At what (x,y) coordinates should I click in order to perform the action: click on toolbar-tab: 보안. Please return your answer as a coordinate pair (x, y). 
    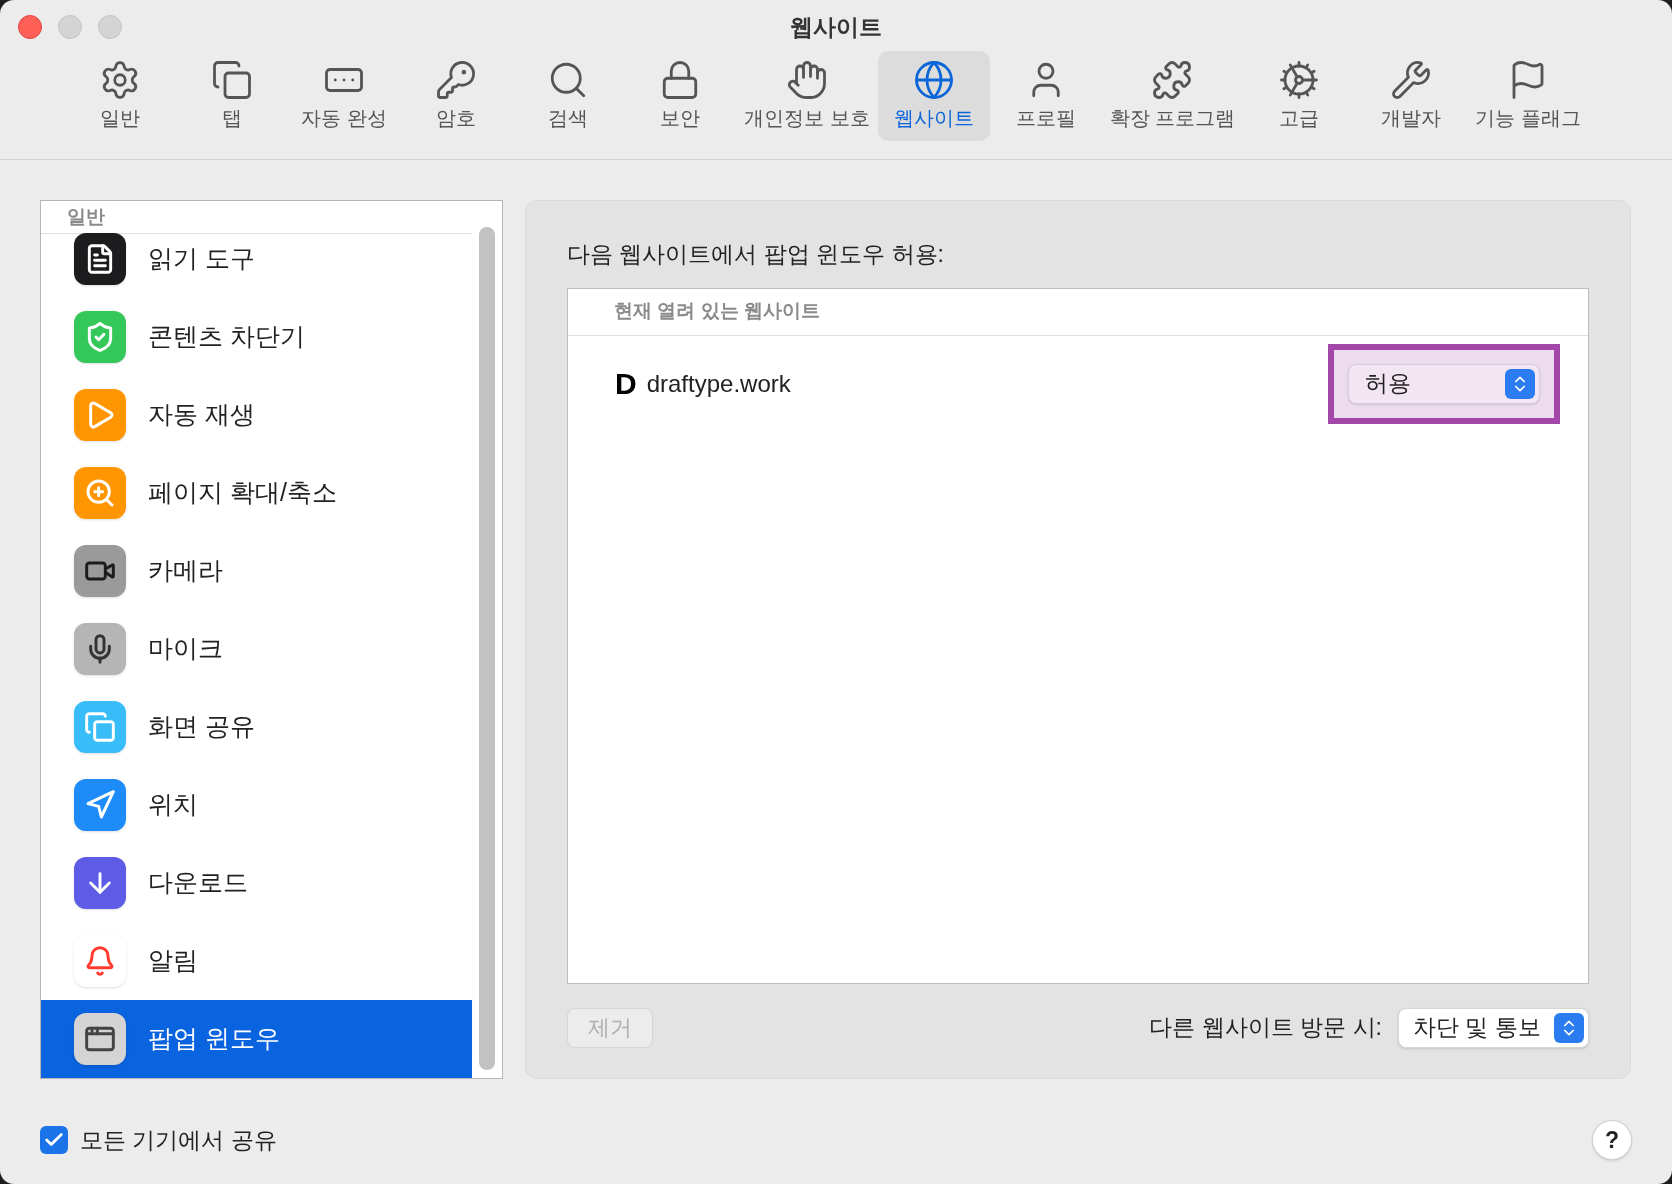
    Looking at the image, I should click on (680, 95).